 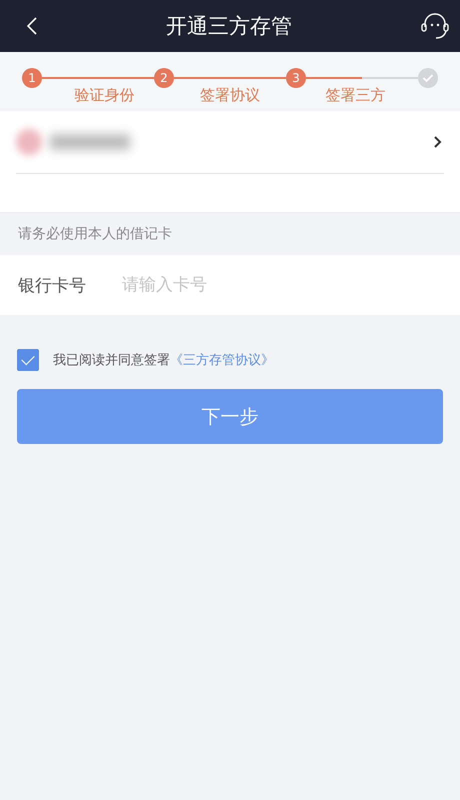 I want to click on step-number: 2, so click(x=164, y=78).